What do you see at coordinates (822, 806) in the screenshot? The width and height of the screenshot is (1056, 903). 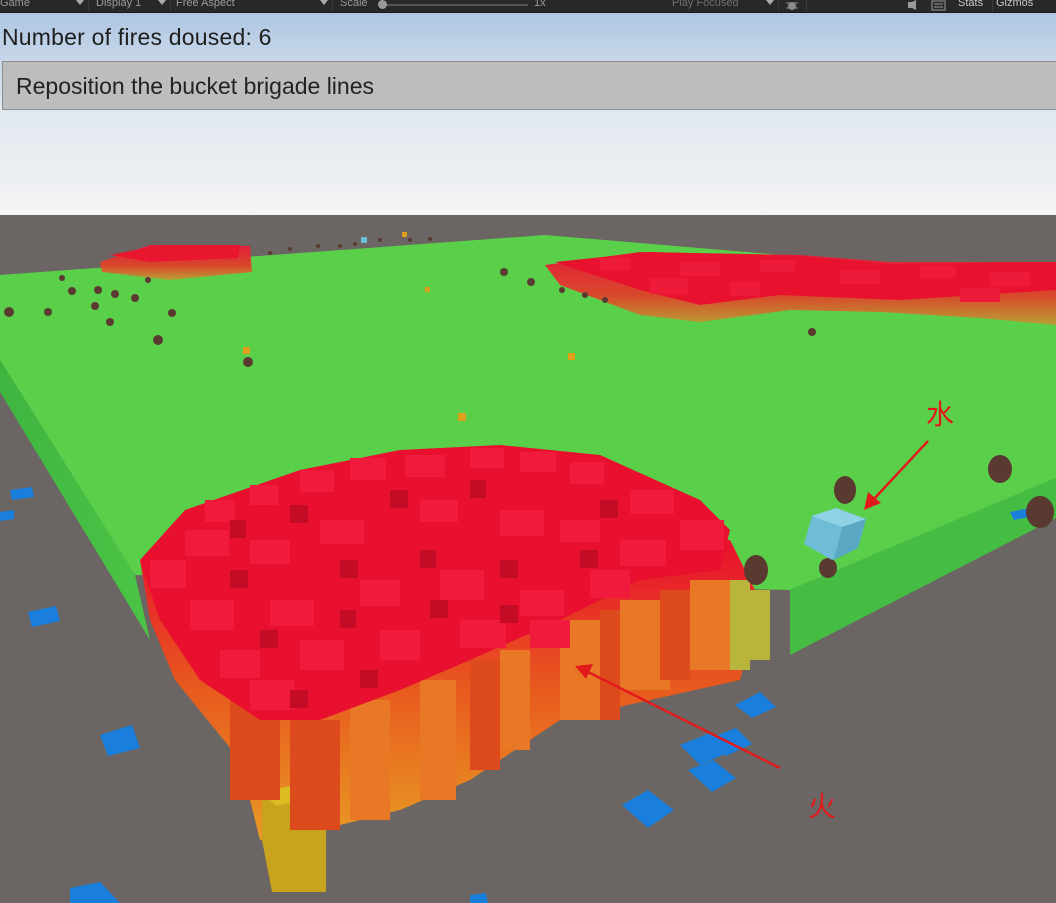 I see `fire-annotation-label: 火` at bounding box center [822, 806].